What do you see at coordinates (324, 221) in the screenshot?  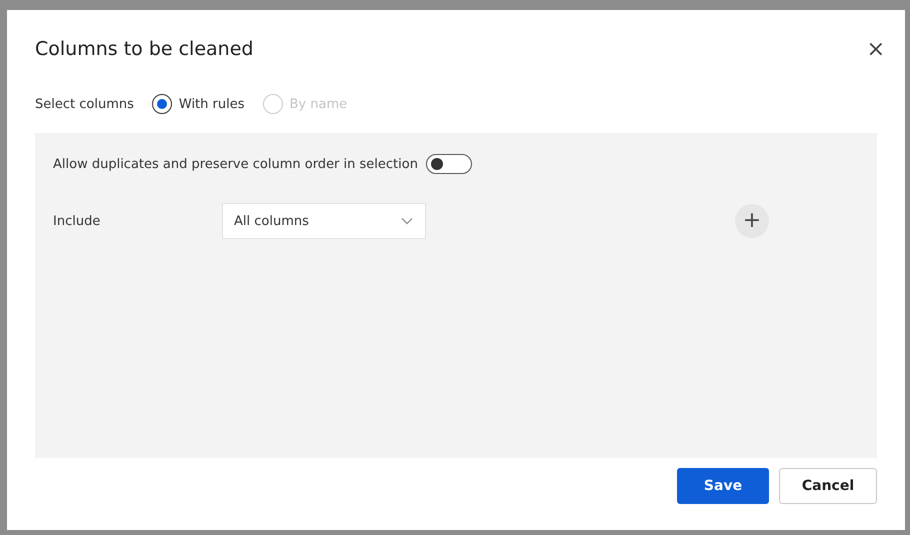 I see `dropdown: All columns` at bounding box center [324, 221].